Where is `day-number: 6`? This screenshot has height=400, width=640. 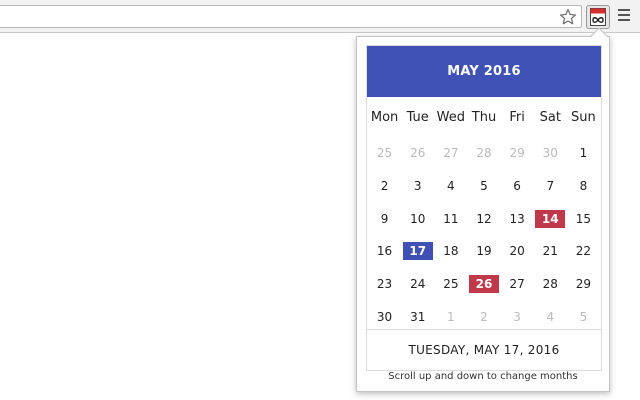 day-number: 6 is located at coordinates (517, 186).